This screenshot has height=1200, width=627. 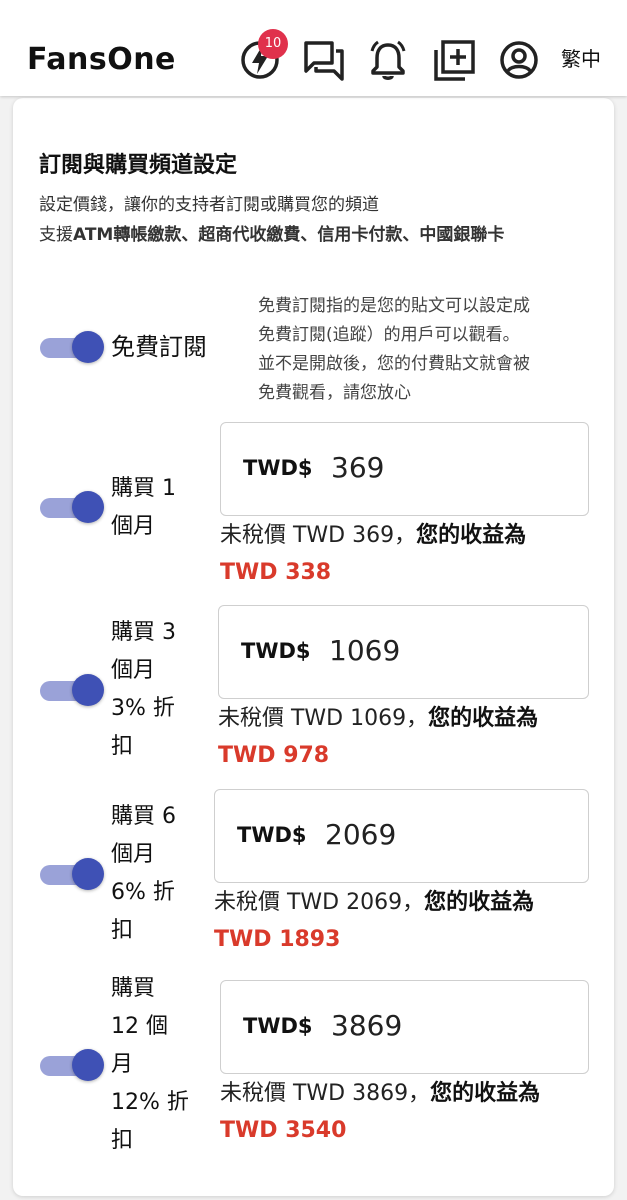 What do you see at coordinates (404, 469) in the screenshot?
I see `plan-1-month-price-input: TWD$ 369` at bounding box center [404, 469].